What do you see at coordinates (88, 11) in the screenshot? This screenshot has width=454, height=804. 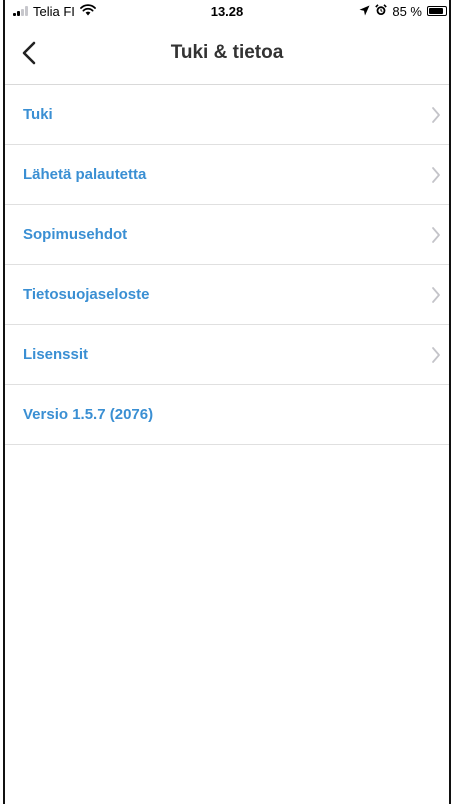 I see `wifi-icon` at bounding box center [88, 11].